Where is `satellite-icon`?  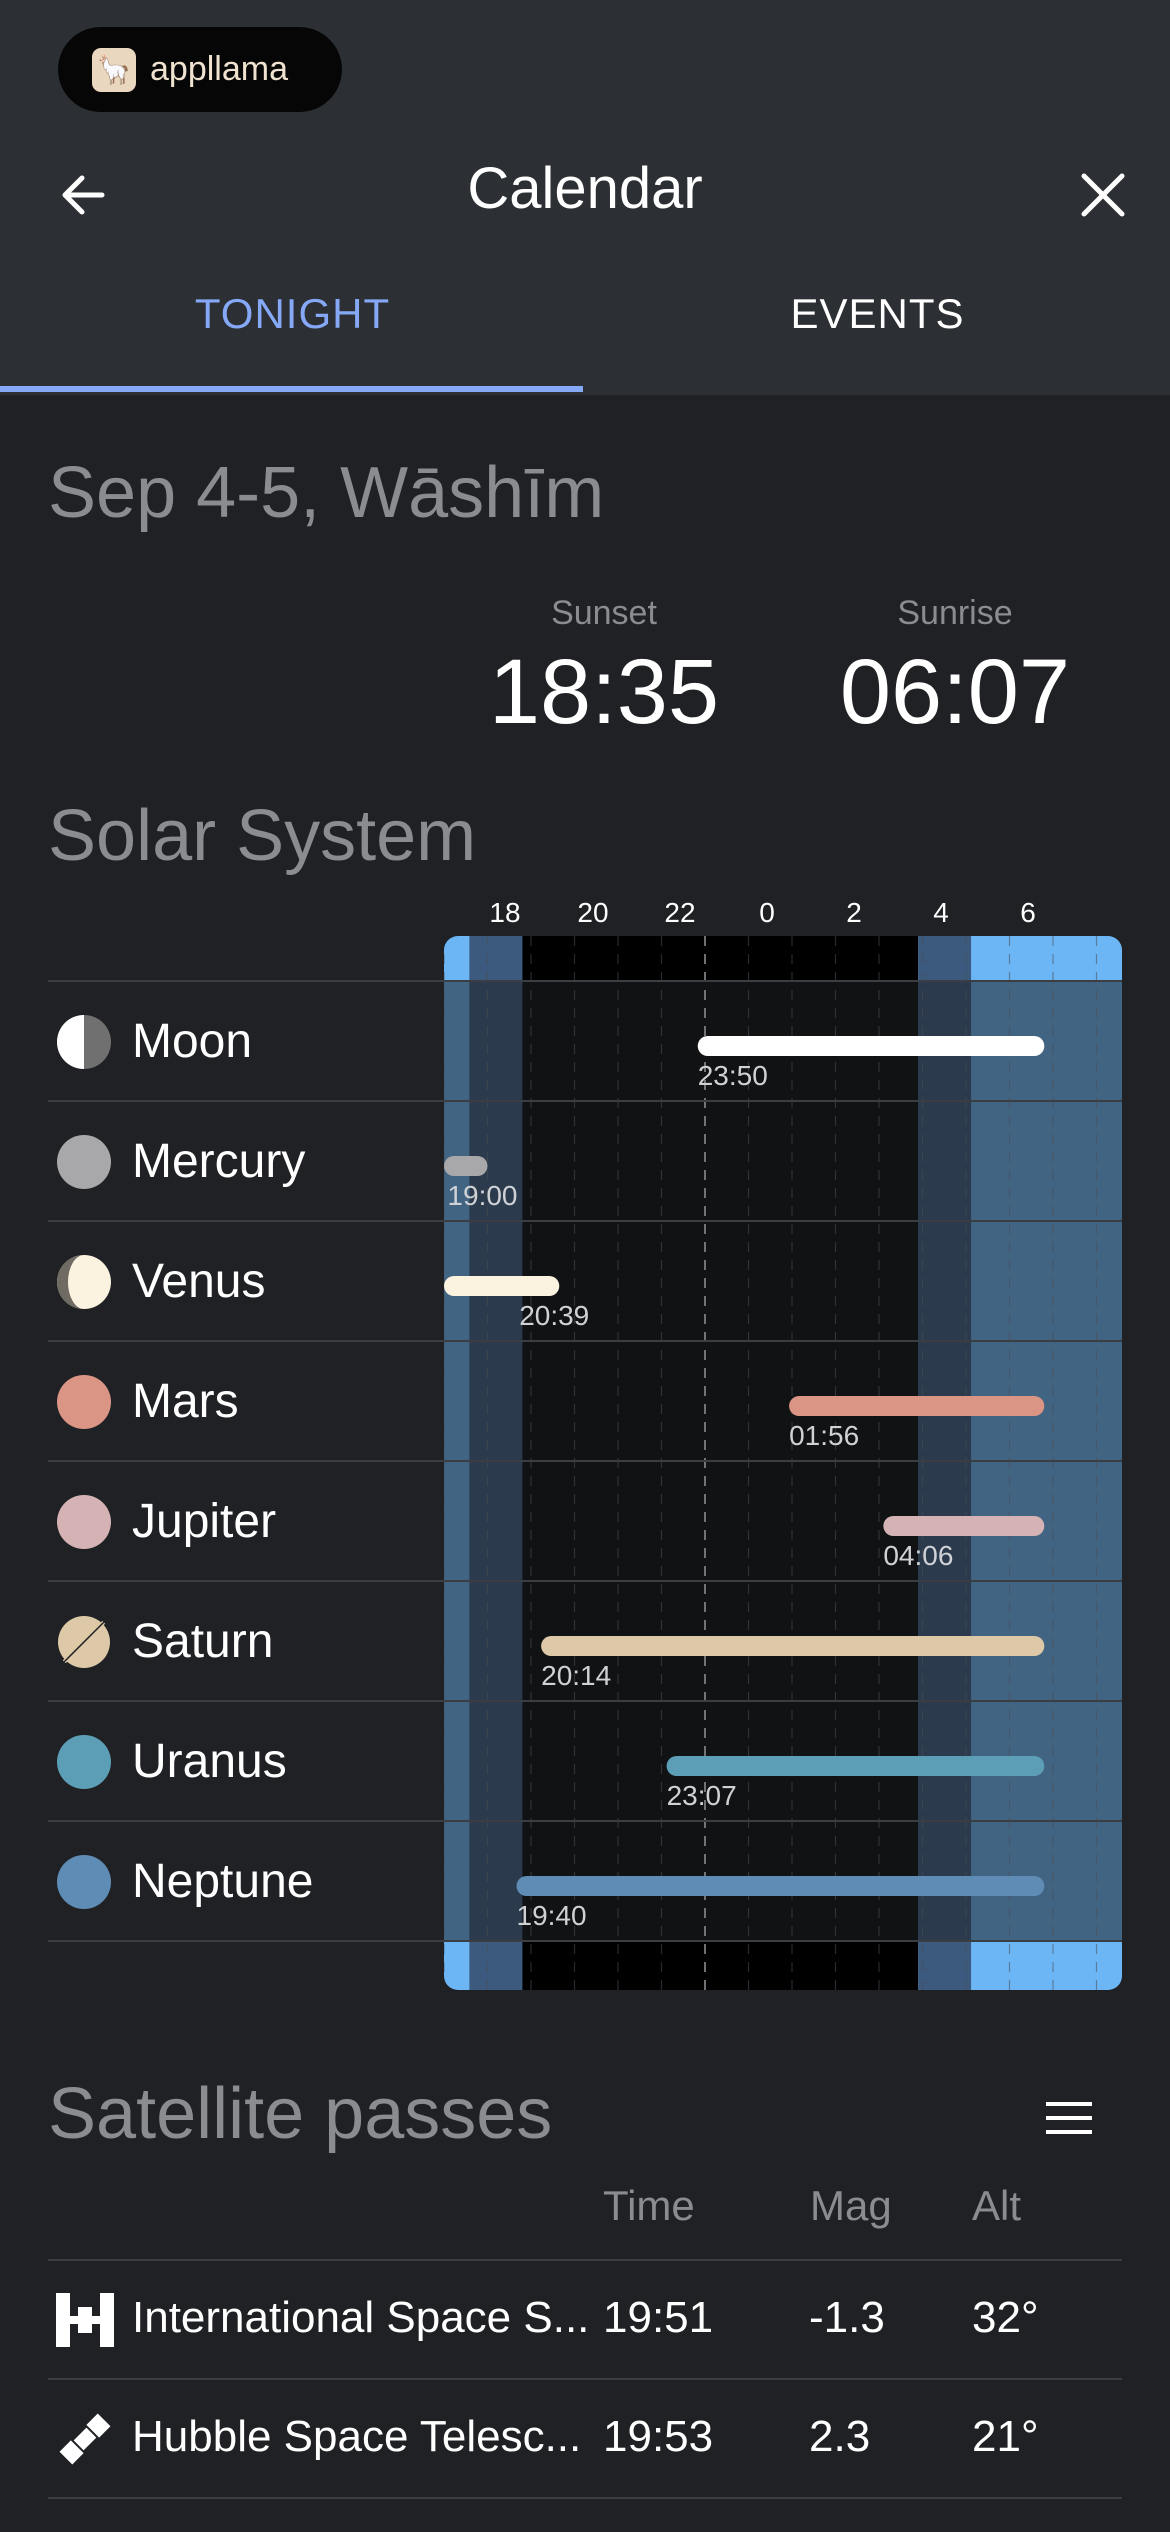
satellite-icon is located at coordinates (85, 2439).